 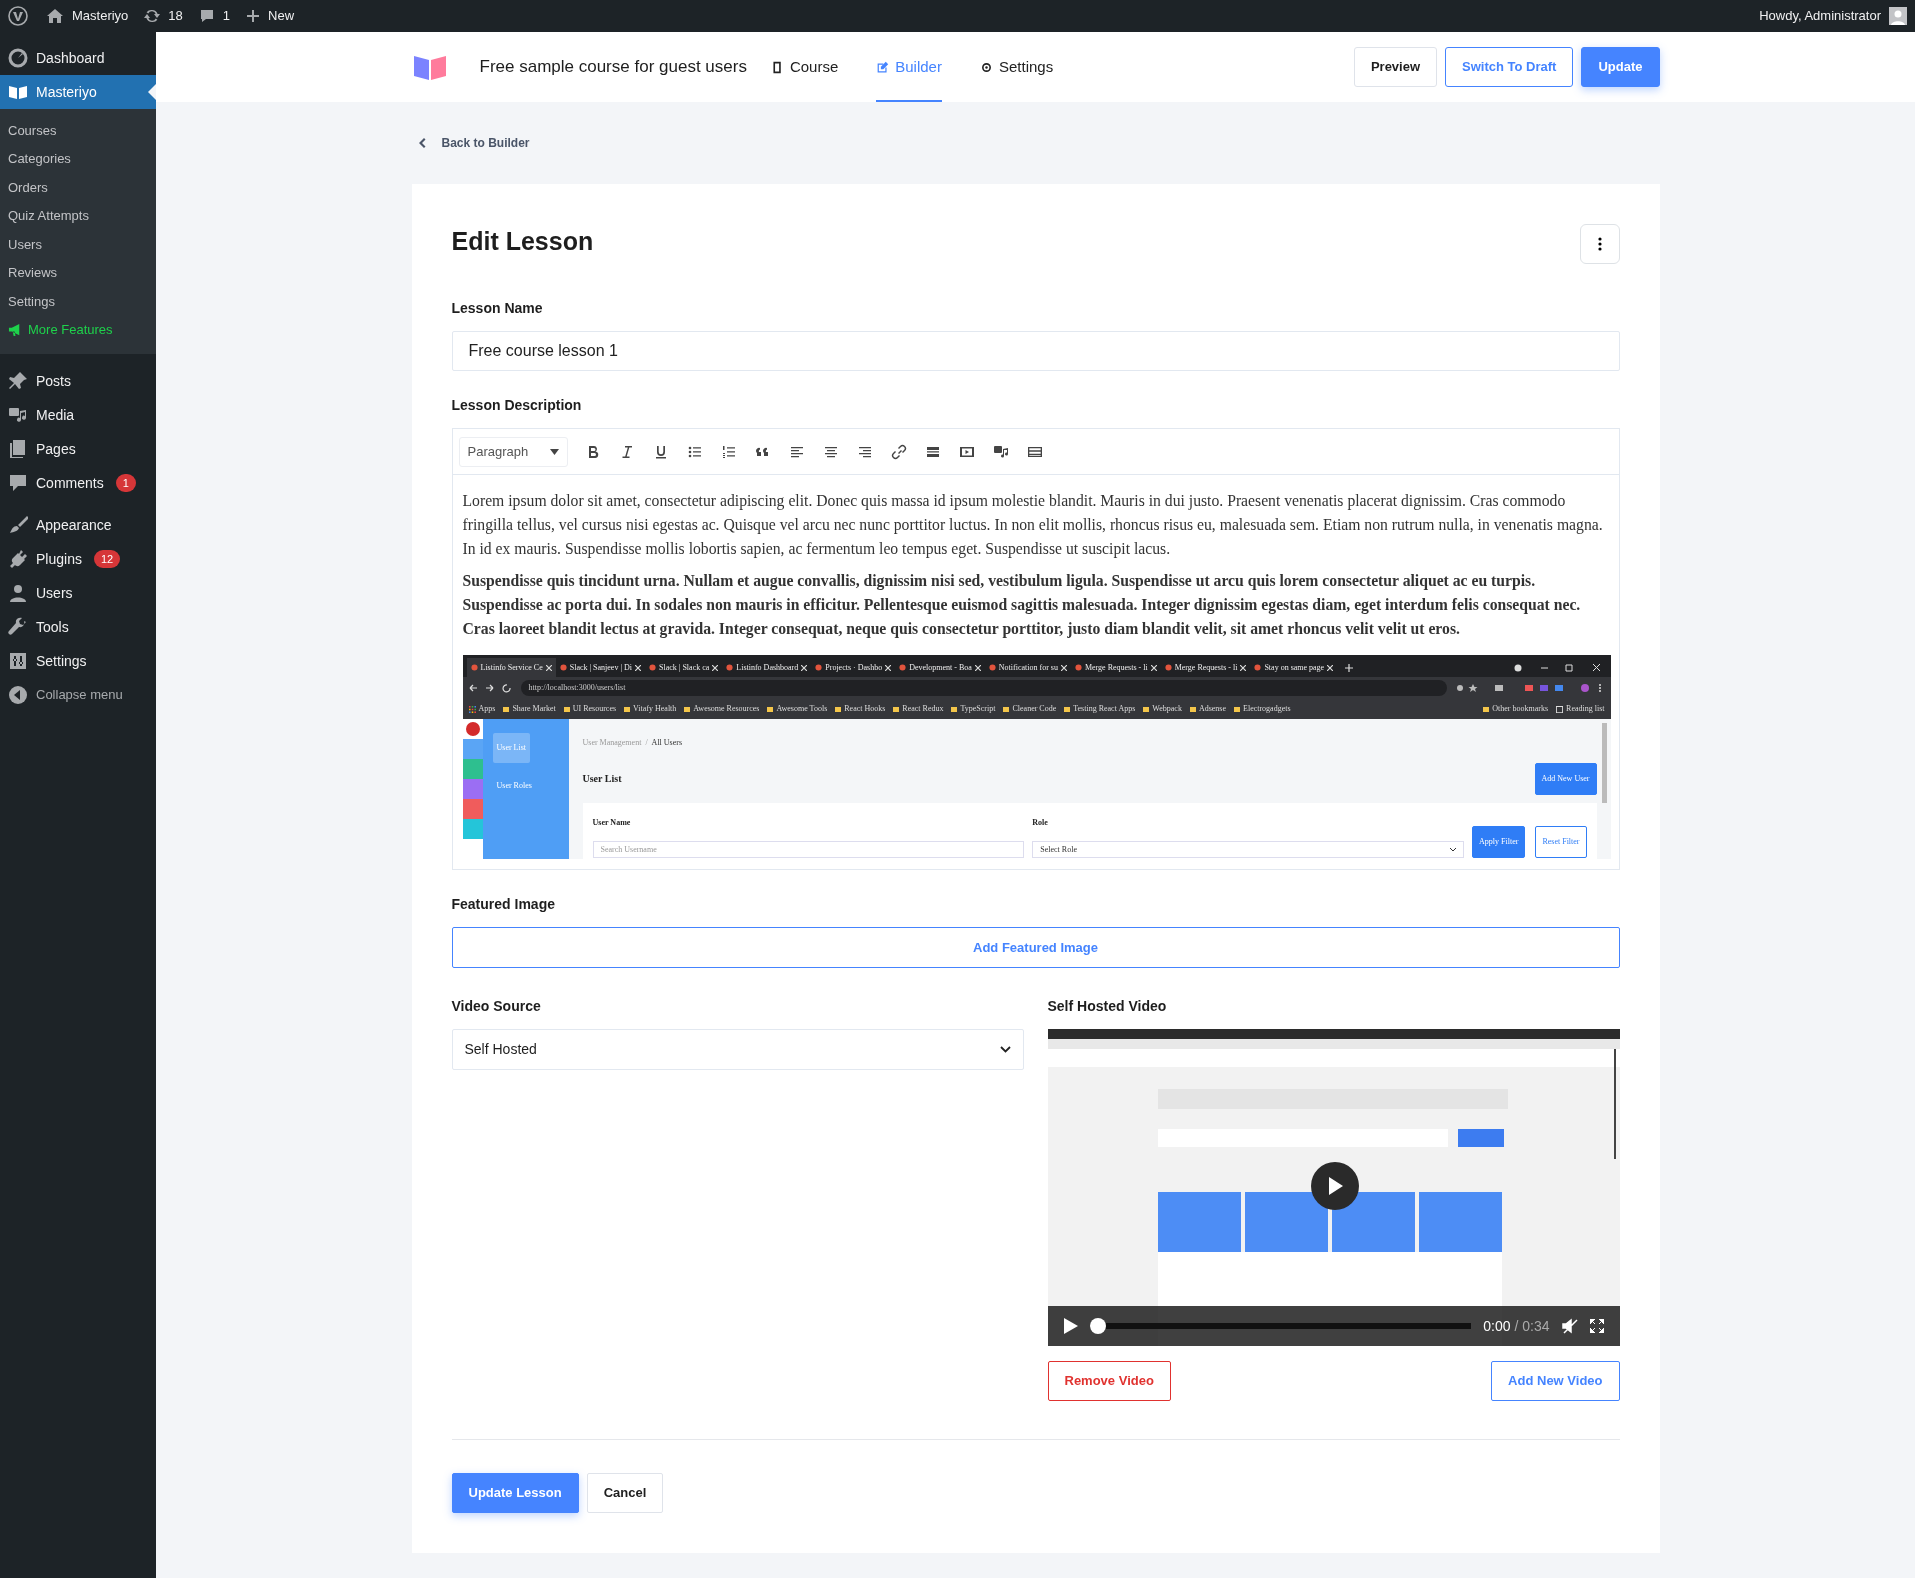 What do you see at coordinates (482, 709) in the screenshot?
I see `bookmark: Apps` at bounding box center [482, 709].